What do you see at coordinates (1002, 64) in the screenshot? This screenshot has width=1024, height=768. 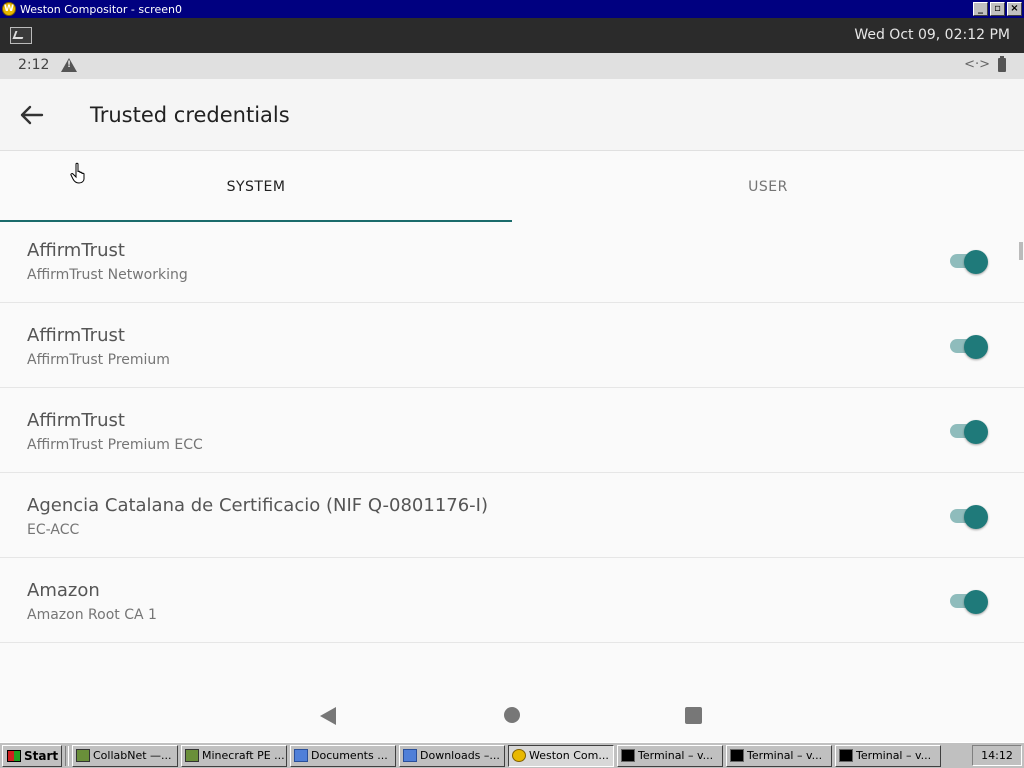 I see `battery-icon` at bounding box center [1002, 64].